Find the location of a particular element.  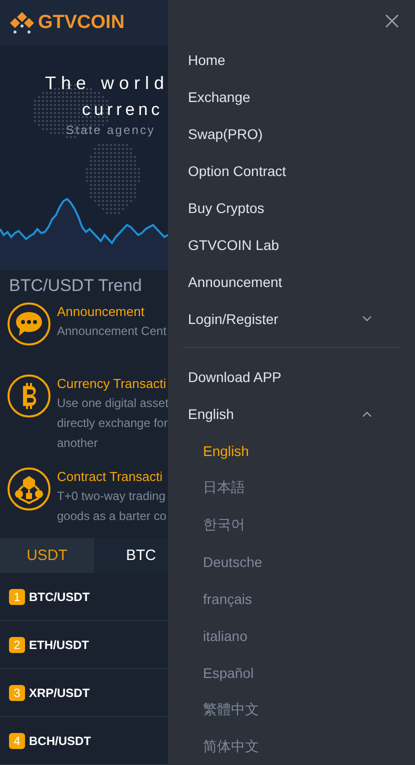

logo-text: GTVCOIN is located at coordinates (81, 23).